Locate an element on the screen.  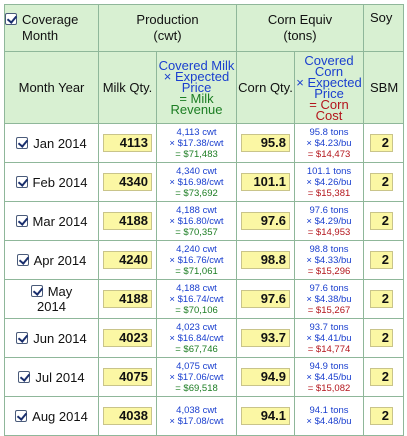
milk-qty-input: 4023 is located at coordinates (127, 338).